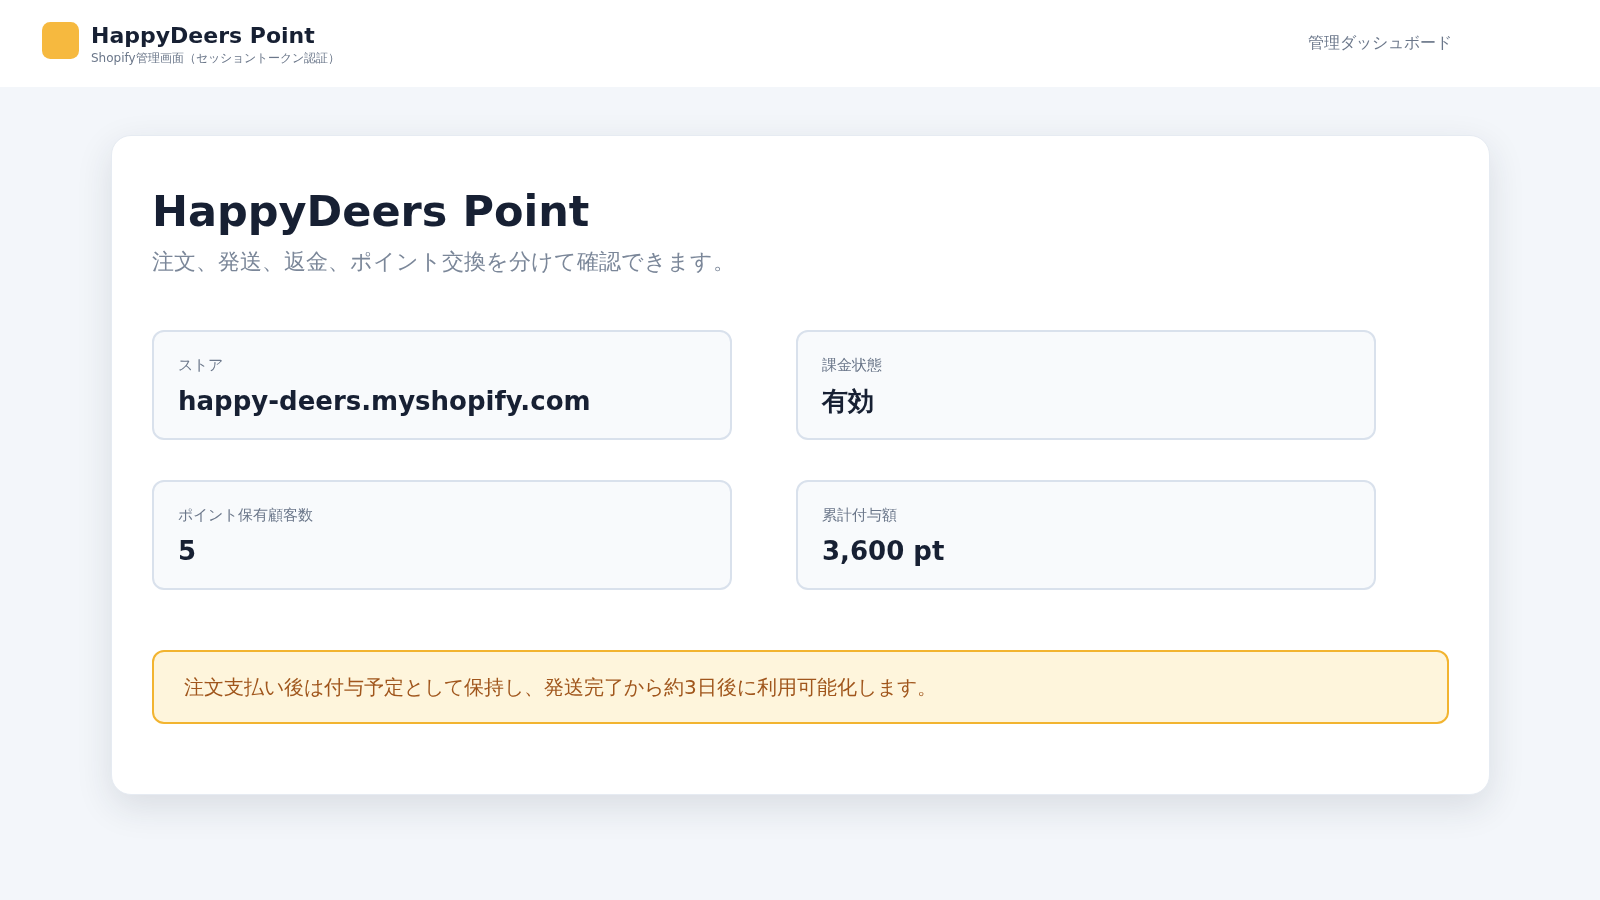 This screenshot has width=1600, height=900. Describe the element at coordinates (187, 551) in the screenshot. I see `stat-value: 5` at that location.